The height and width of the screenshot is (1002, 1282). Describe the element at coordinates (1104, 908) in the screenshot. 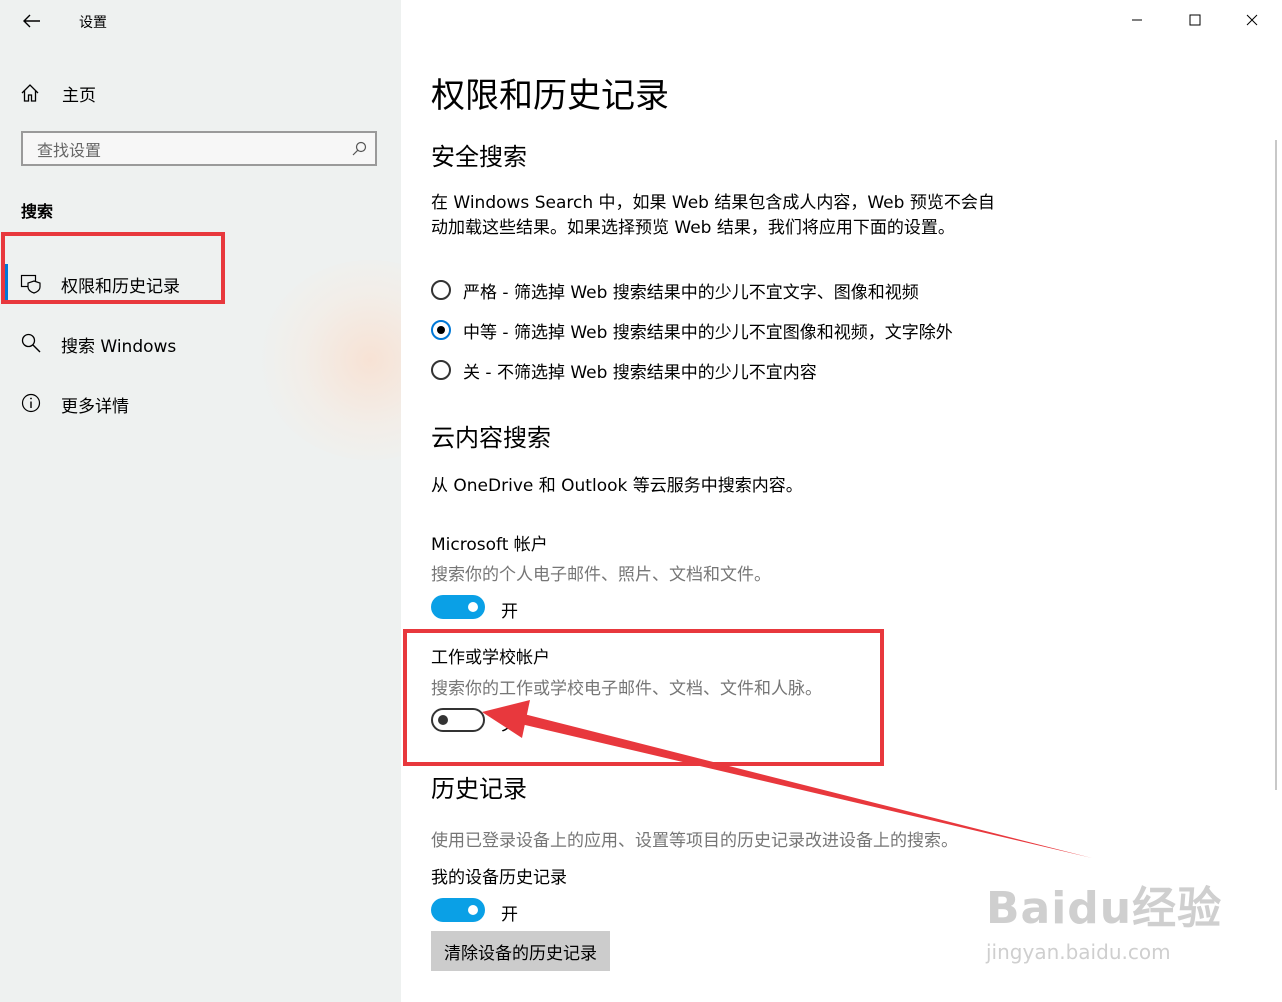

I see `watermark-logo: Baidu经验` at that location.